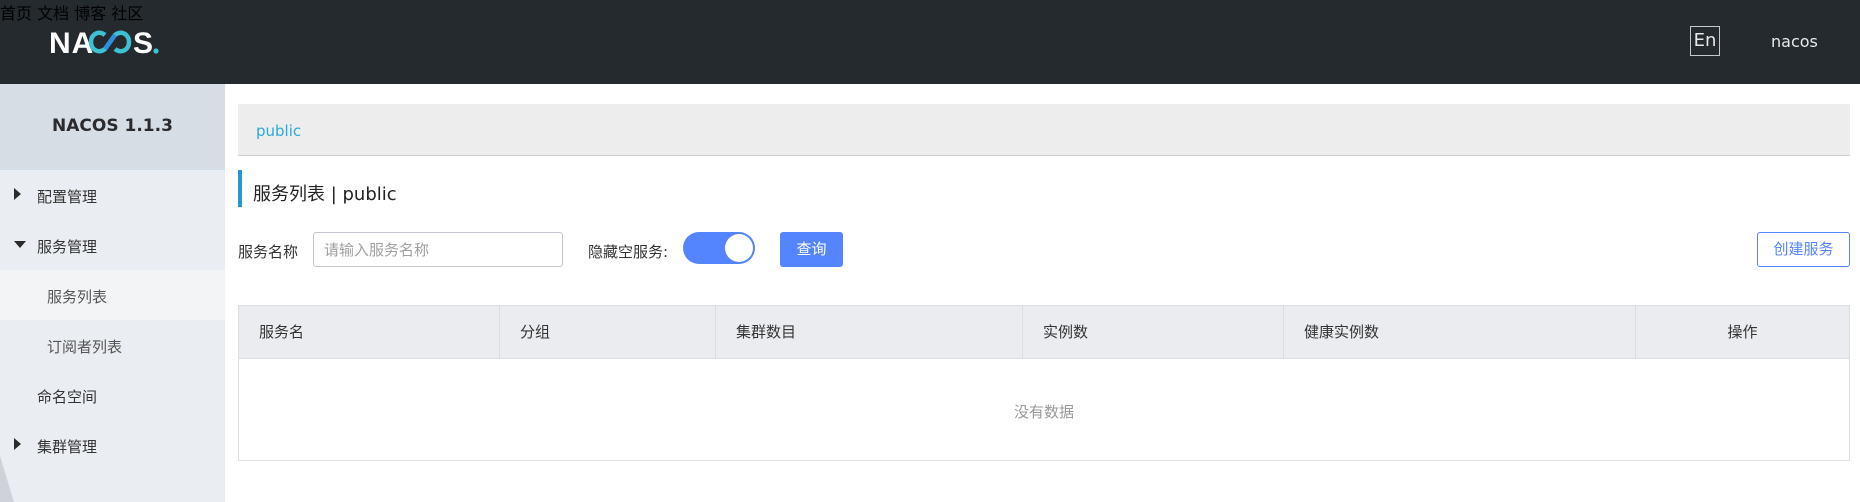  What do you see at coordinates (1803, 249) in the screenshot?
I see `create-service-button: 创建服务` at bounding box center [1803, 249].